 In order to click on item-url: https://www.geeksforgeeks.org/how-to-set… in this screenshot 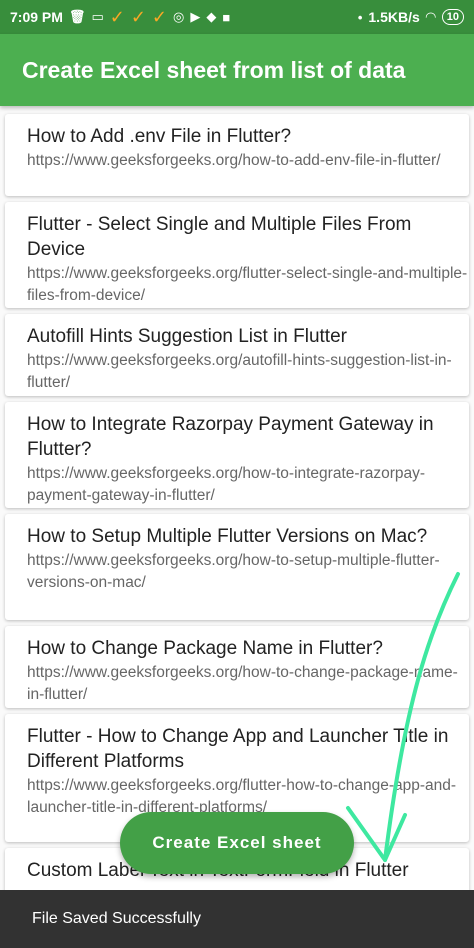, I will do `click(233, 571)`.